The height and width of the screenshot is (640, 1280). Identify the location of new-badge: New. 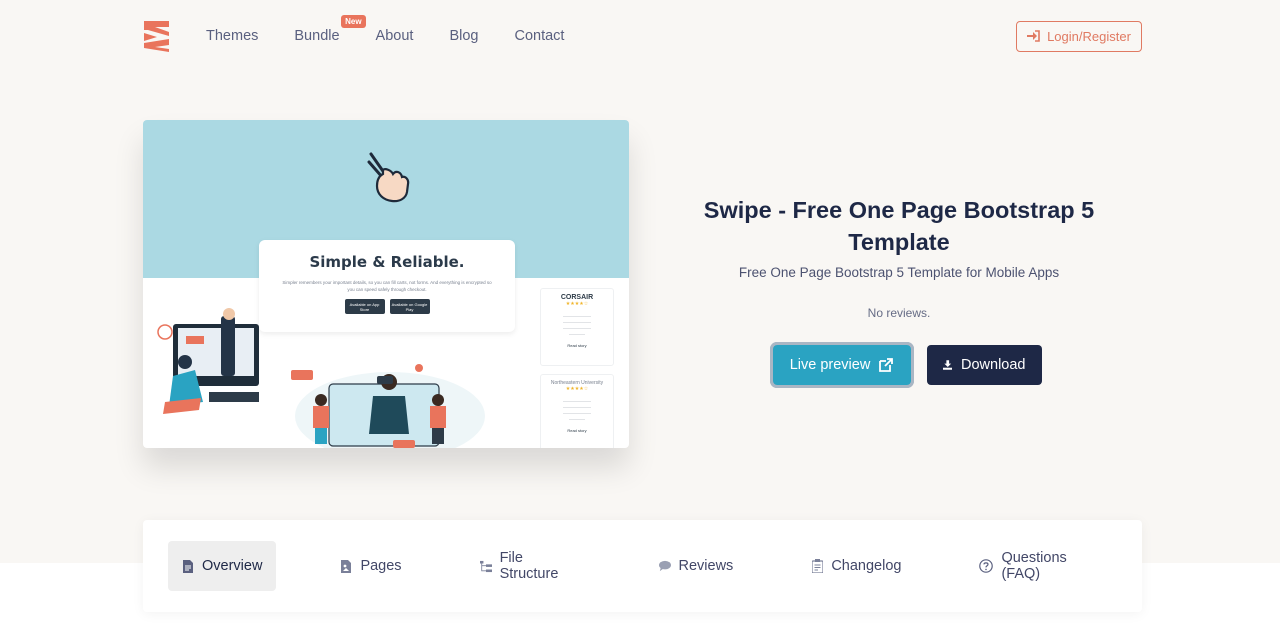
(353, 21).